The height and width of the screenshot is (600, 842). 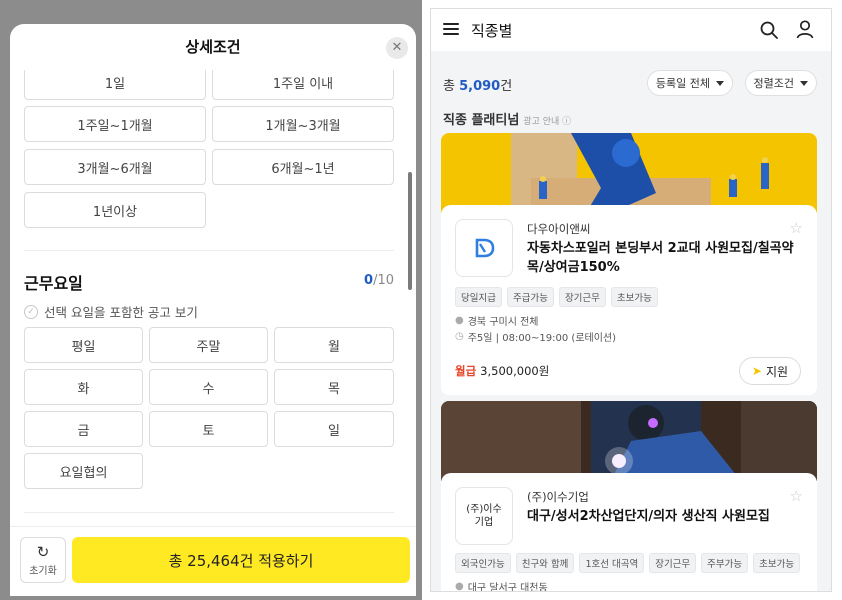 I want to click on user-icon, so click(x=805, y=29).